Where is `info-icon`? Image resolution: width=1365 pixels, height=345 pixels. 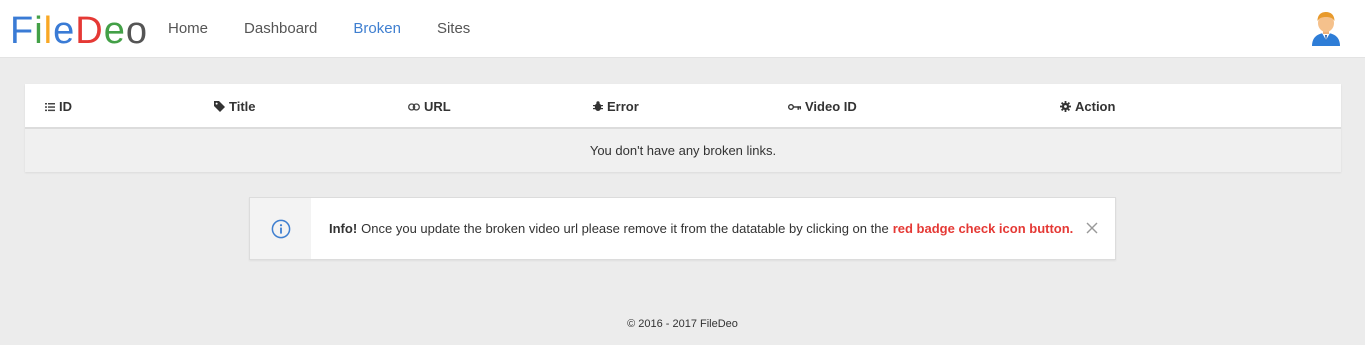
info-icon is located at coordinates (280, 228).